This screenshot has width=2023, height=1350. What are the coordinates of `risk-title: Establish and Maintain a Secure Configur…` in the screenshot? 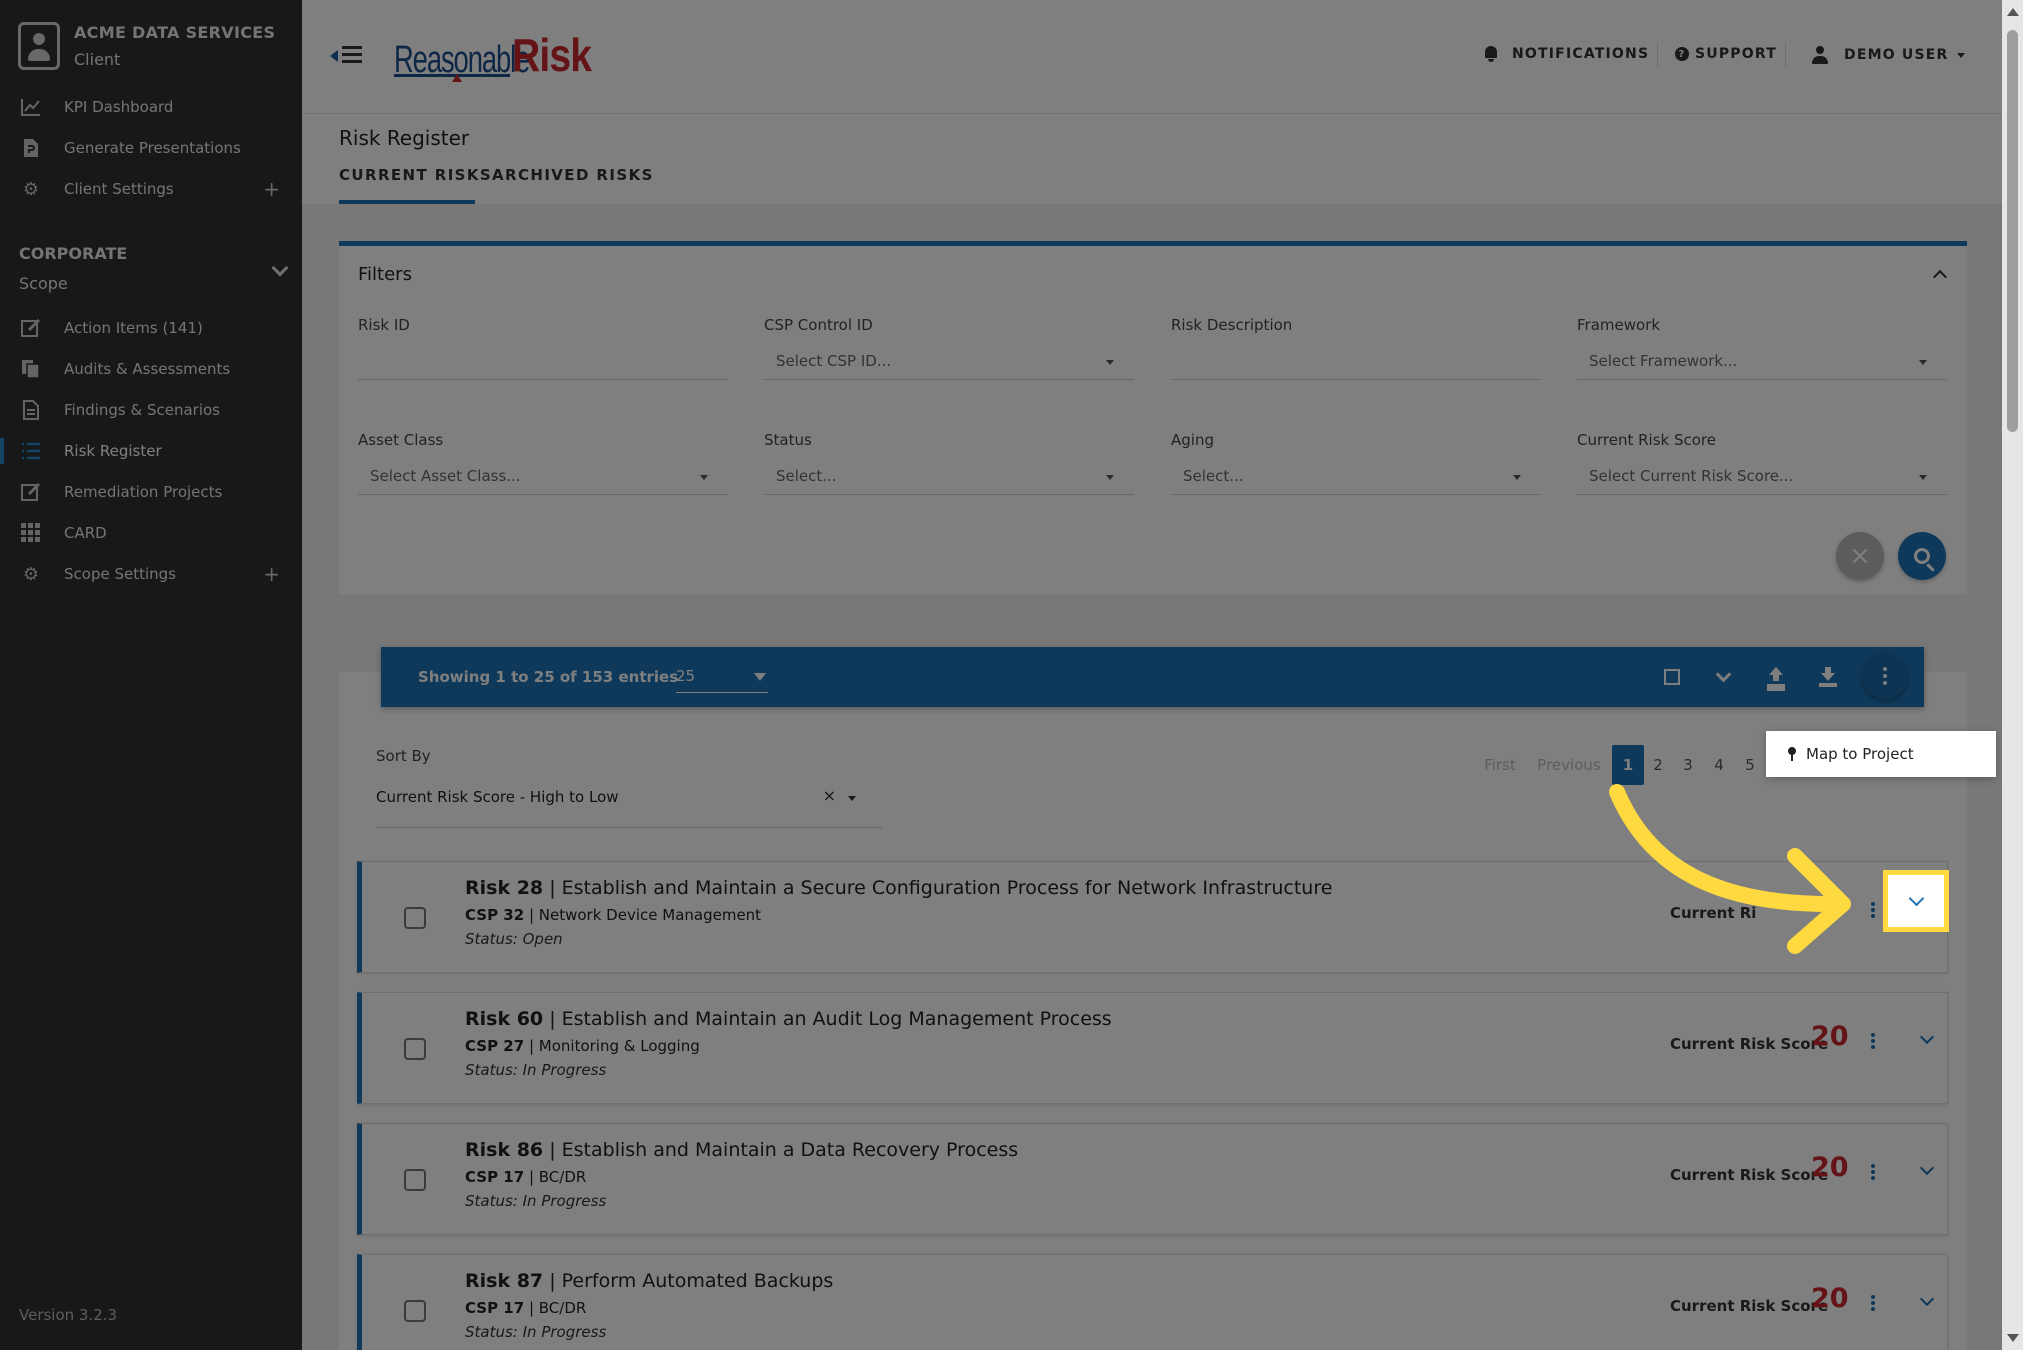 It's located at (947, 888).